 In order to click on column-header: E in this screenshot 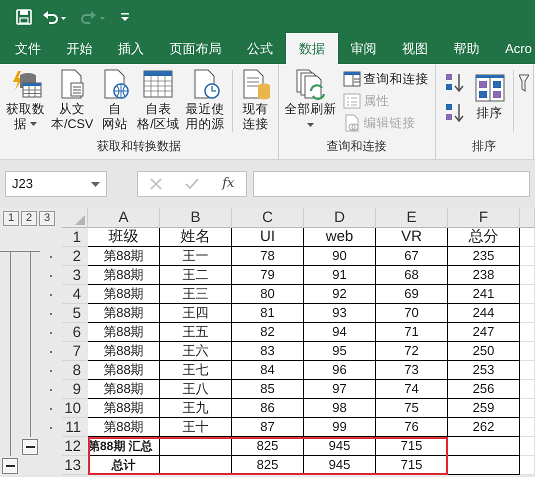, I will do `click(412, 218)`.